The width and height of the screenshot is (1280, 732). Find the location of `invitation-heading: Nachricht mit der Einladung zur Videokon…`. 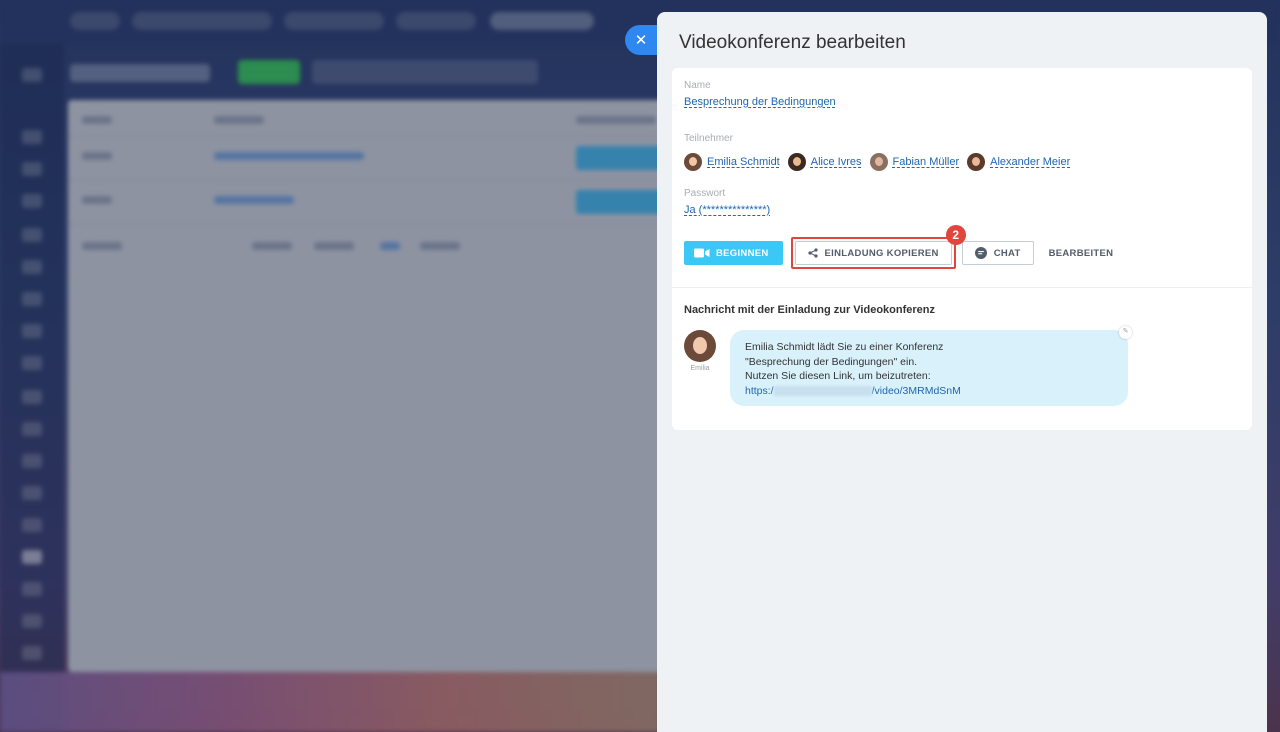

invitation-heading: Nachricht mit der Einladung zur Videokon… is located at coordinates (810, 310).